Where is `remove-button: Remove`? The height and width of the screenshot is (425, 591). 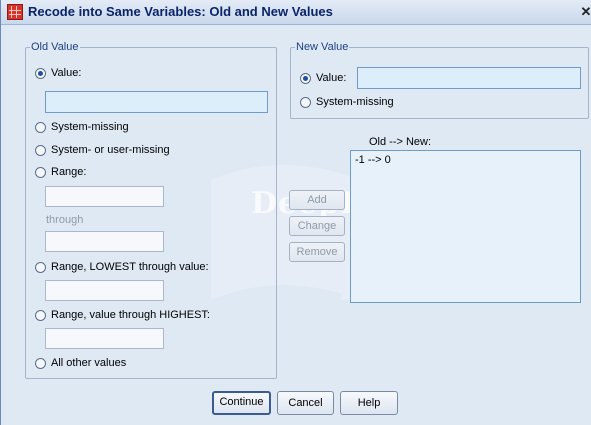 remove-button: Remove is located at coordinates (317, 252).